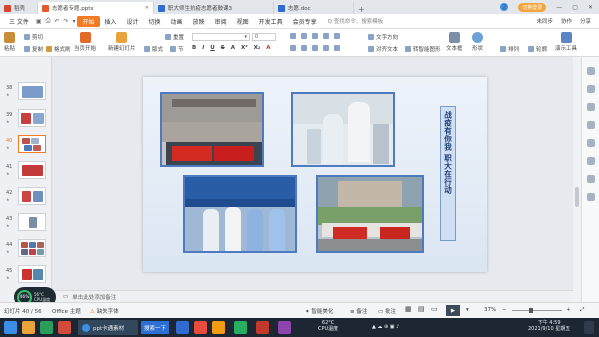  I want to click on add-tab-icon: +, so click(361, 9).